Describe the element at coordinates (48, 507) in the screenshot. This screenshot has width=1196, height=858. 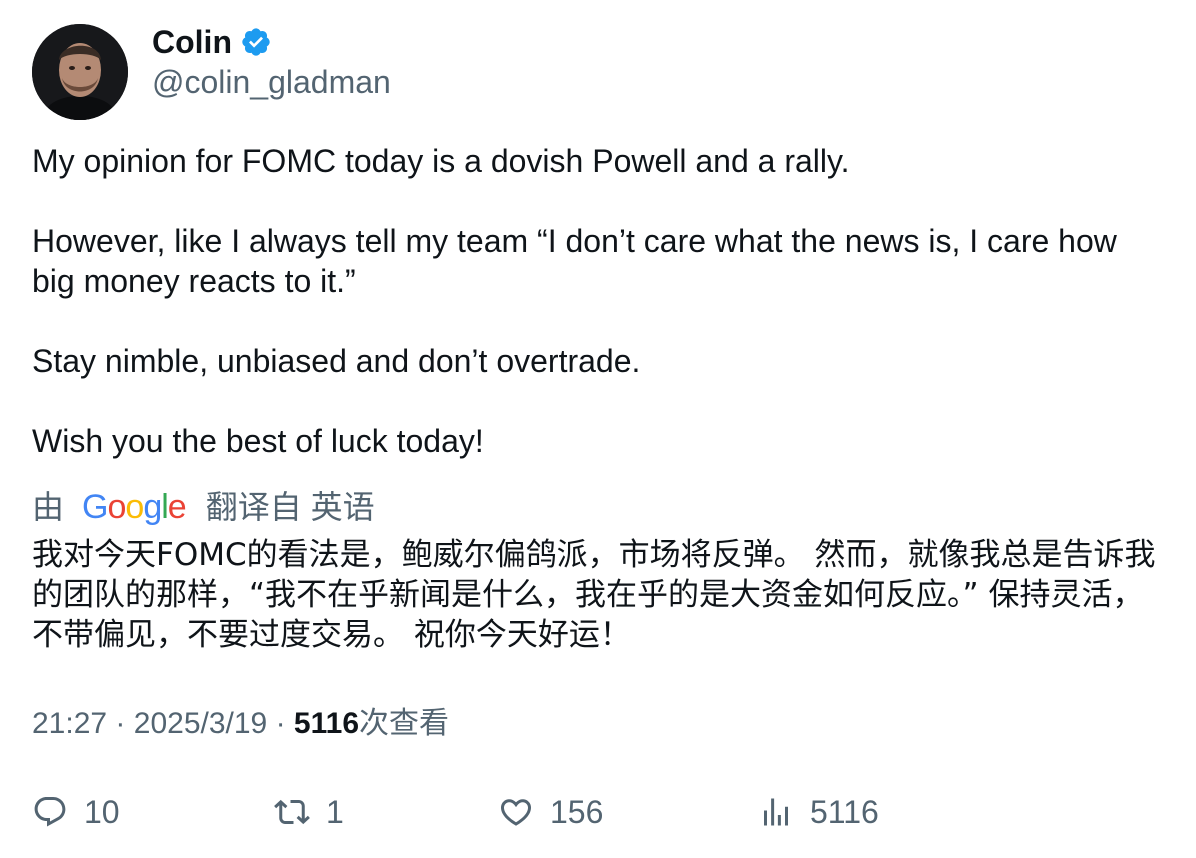
I see `translation-prefix: 由` at that location.